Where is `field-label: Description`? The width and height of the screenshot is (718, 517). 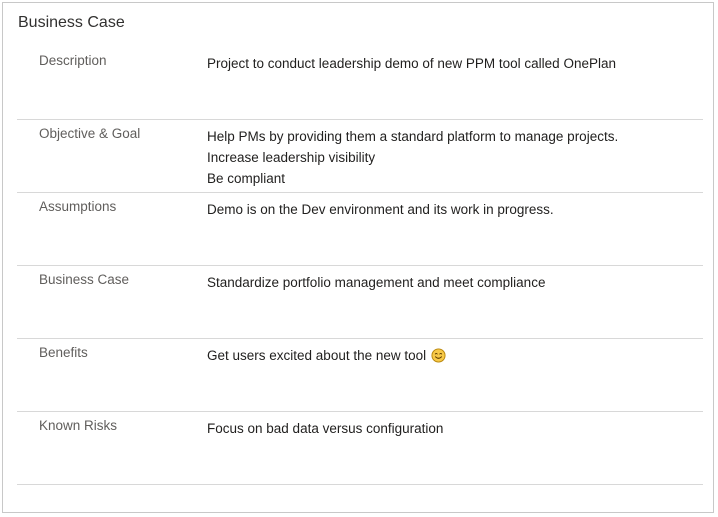 field-label: Description is located at coordinates (73, 60).